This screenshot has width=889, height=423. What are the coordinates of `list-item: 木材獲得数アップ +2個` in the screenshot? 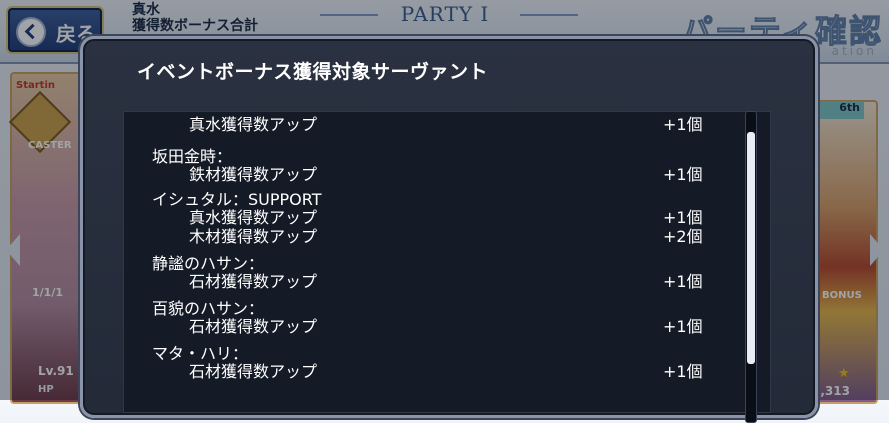 It's located at (396, 234).